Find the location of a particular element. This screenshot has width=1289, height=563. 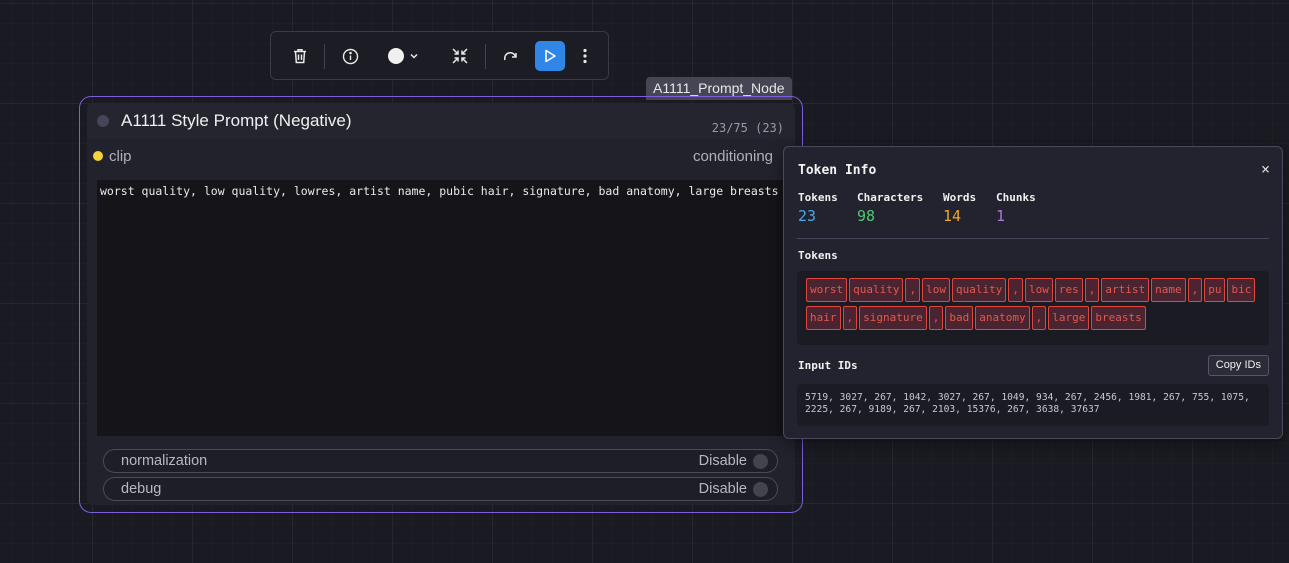

stat-label: Characters is located at coordinates (890, 197).